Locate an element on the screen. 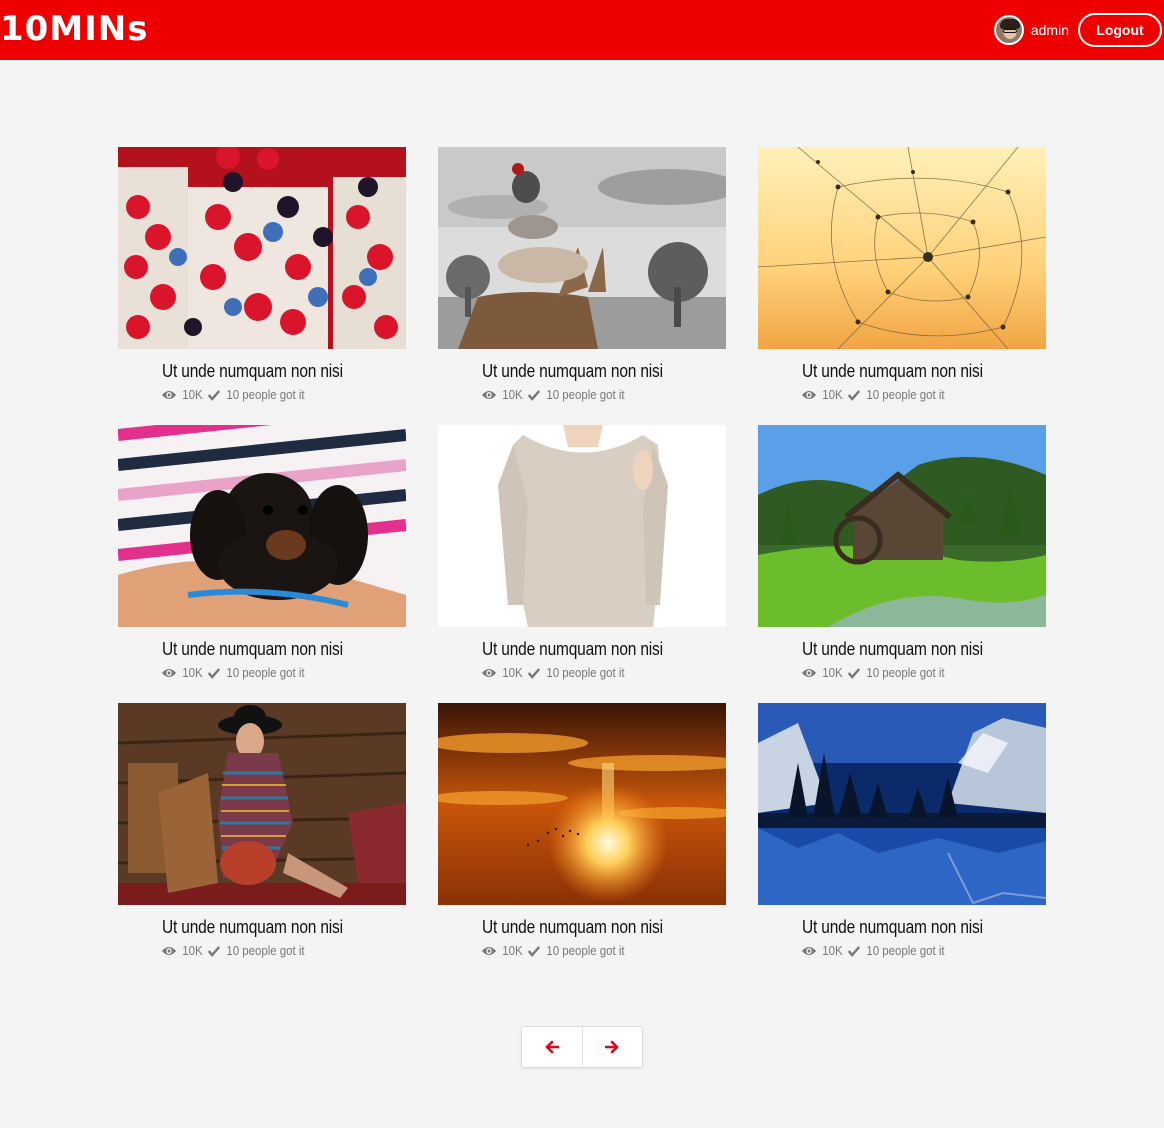  user-area: admin Logout is located at coordinates (1077, 30).